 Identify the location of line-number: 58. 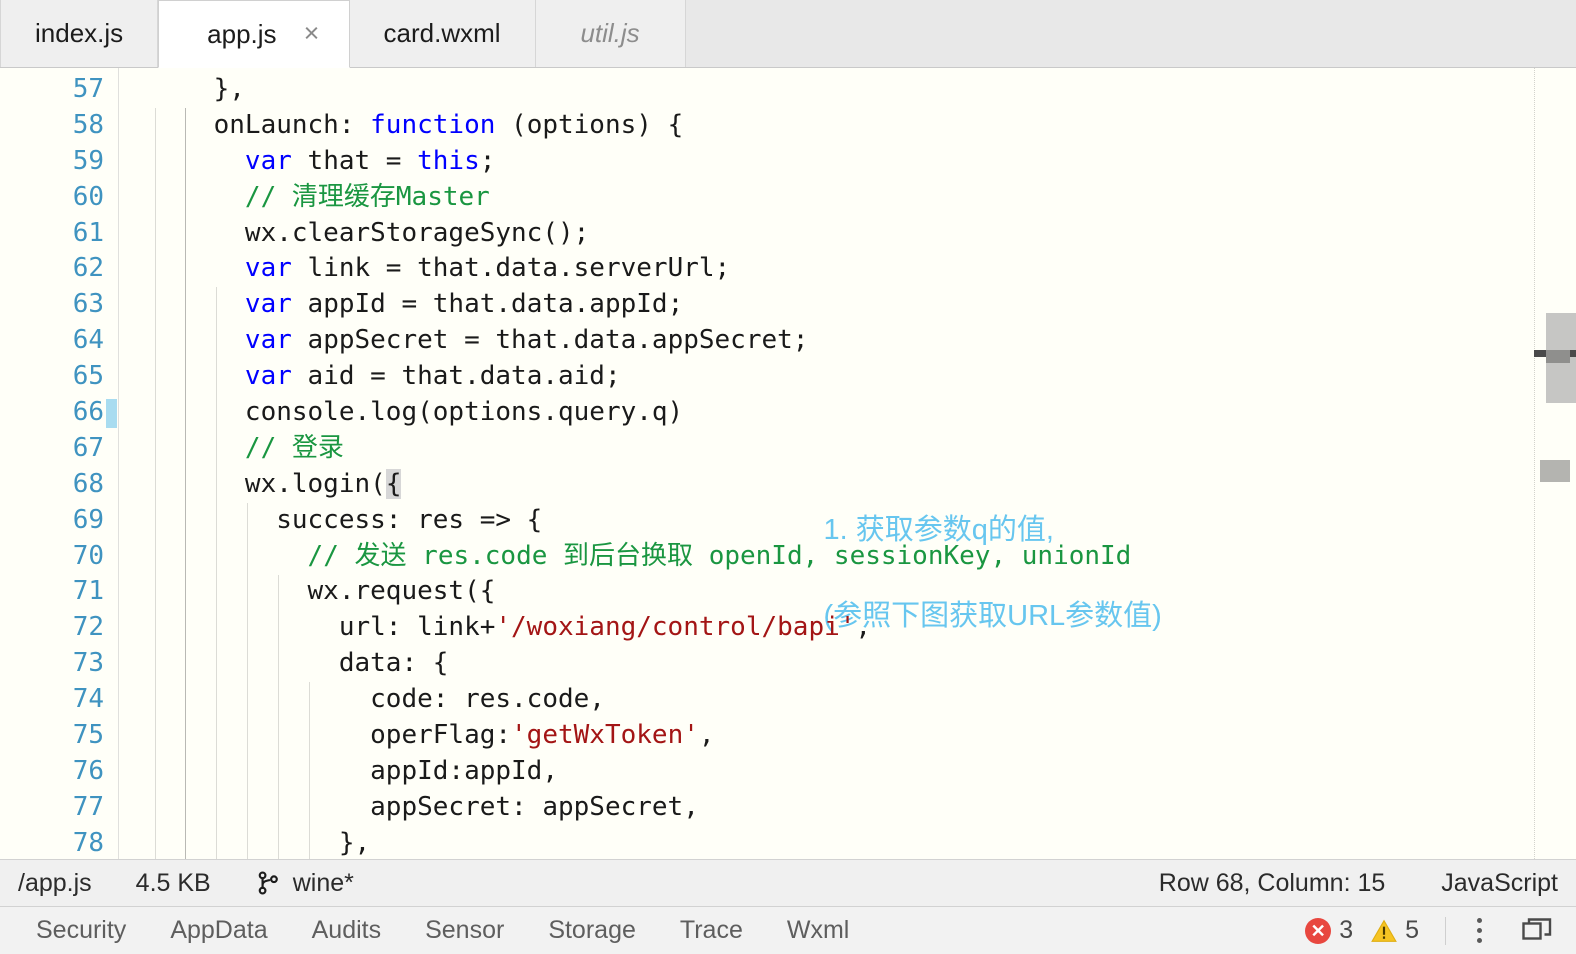
(88, 124).